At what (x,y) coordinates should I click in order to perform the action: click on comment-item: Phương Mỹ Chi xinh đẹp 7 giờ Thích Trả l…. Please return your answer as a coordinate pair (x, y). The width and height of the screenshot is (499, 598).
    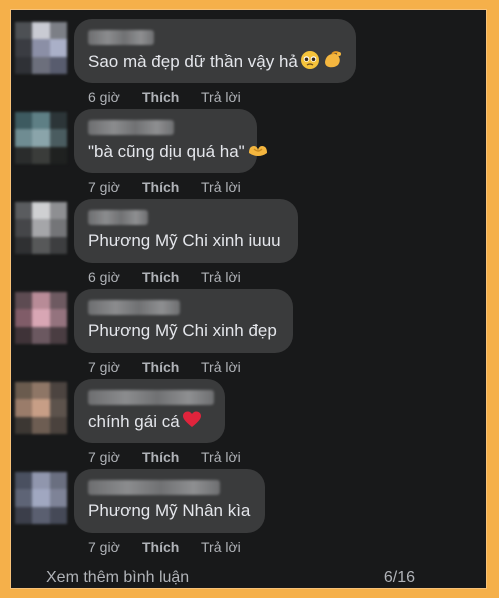
    Looking at the image, I should click on (248, 334).